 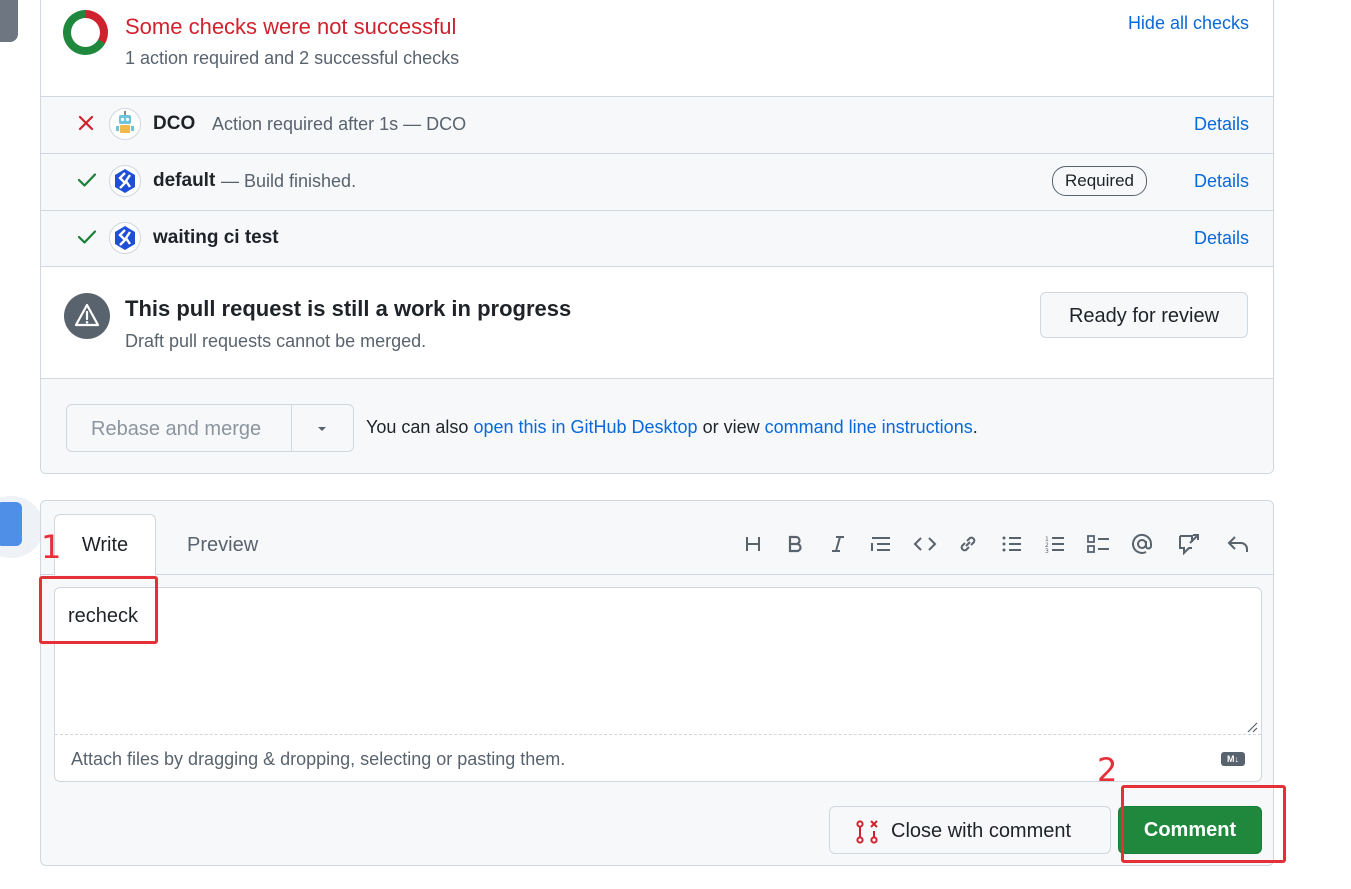 I want to click on bold-icon, so click(x=795, y=544).